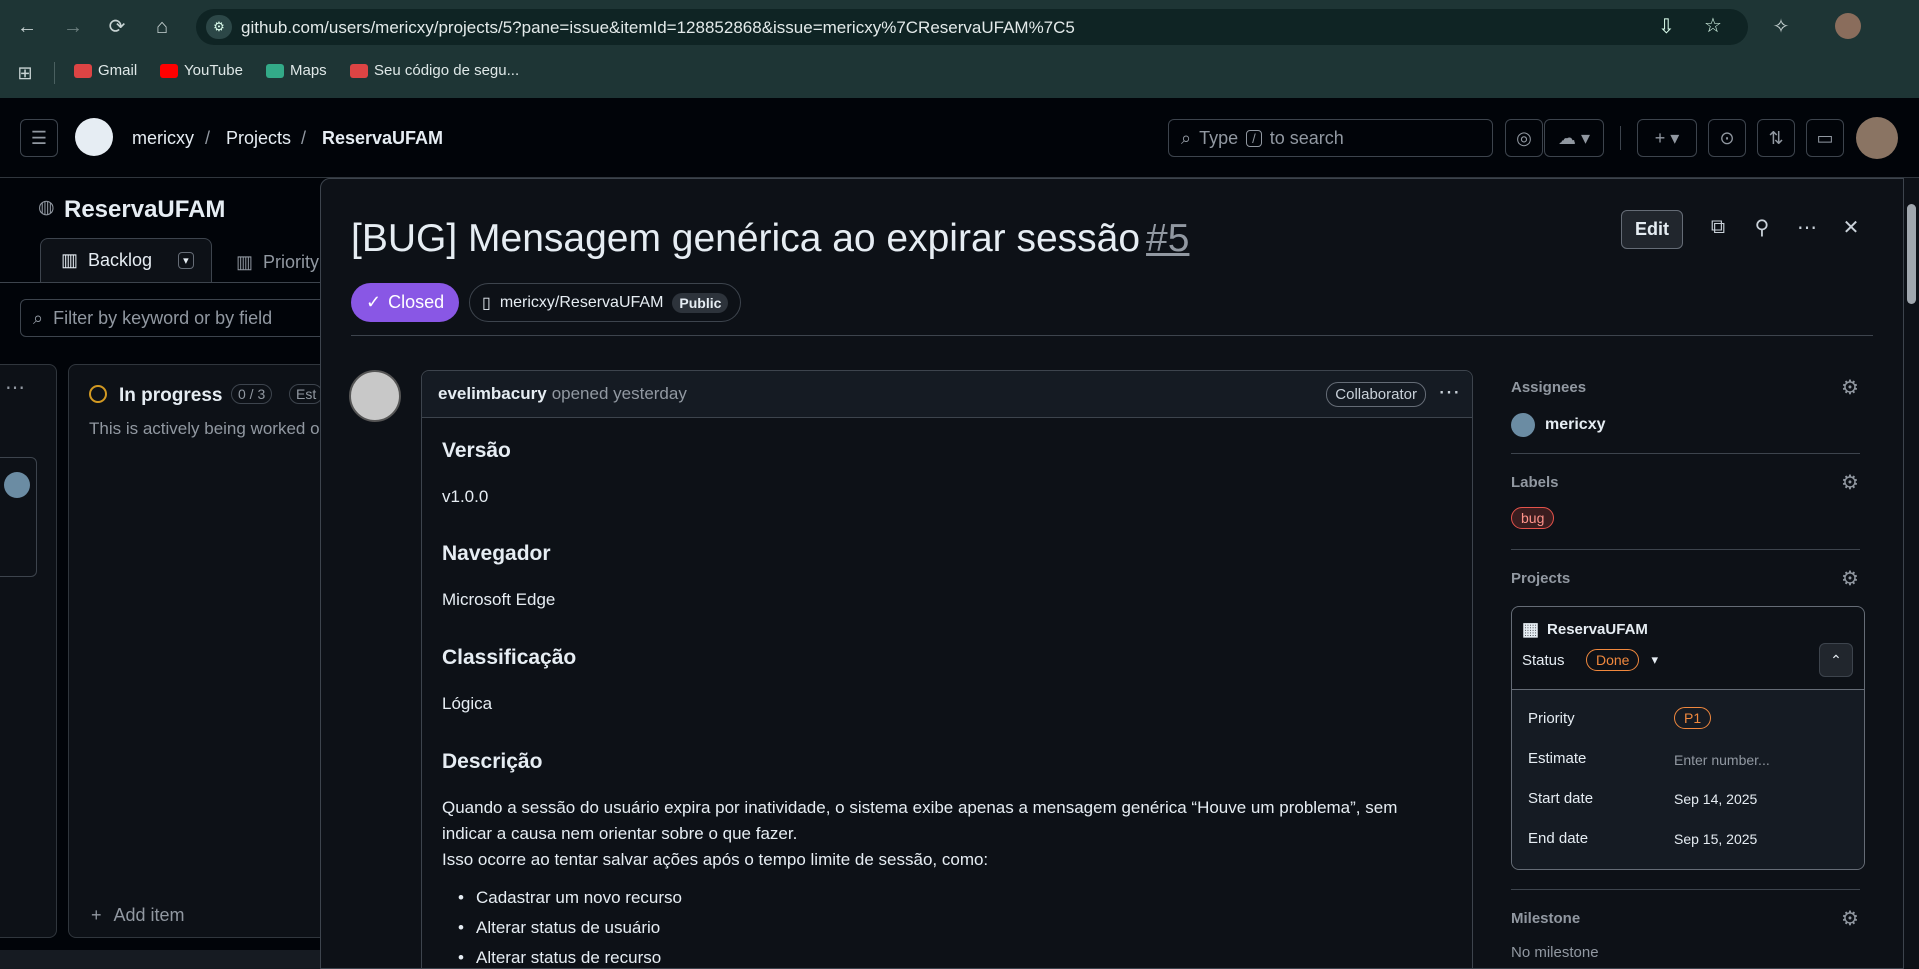 The width and height of the screenshot is (1919, 969). I want to click on issue-number: #5, so click(1167, 238).